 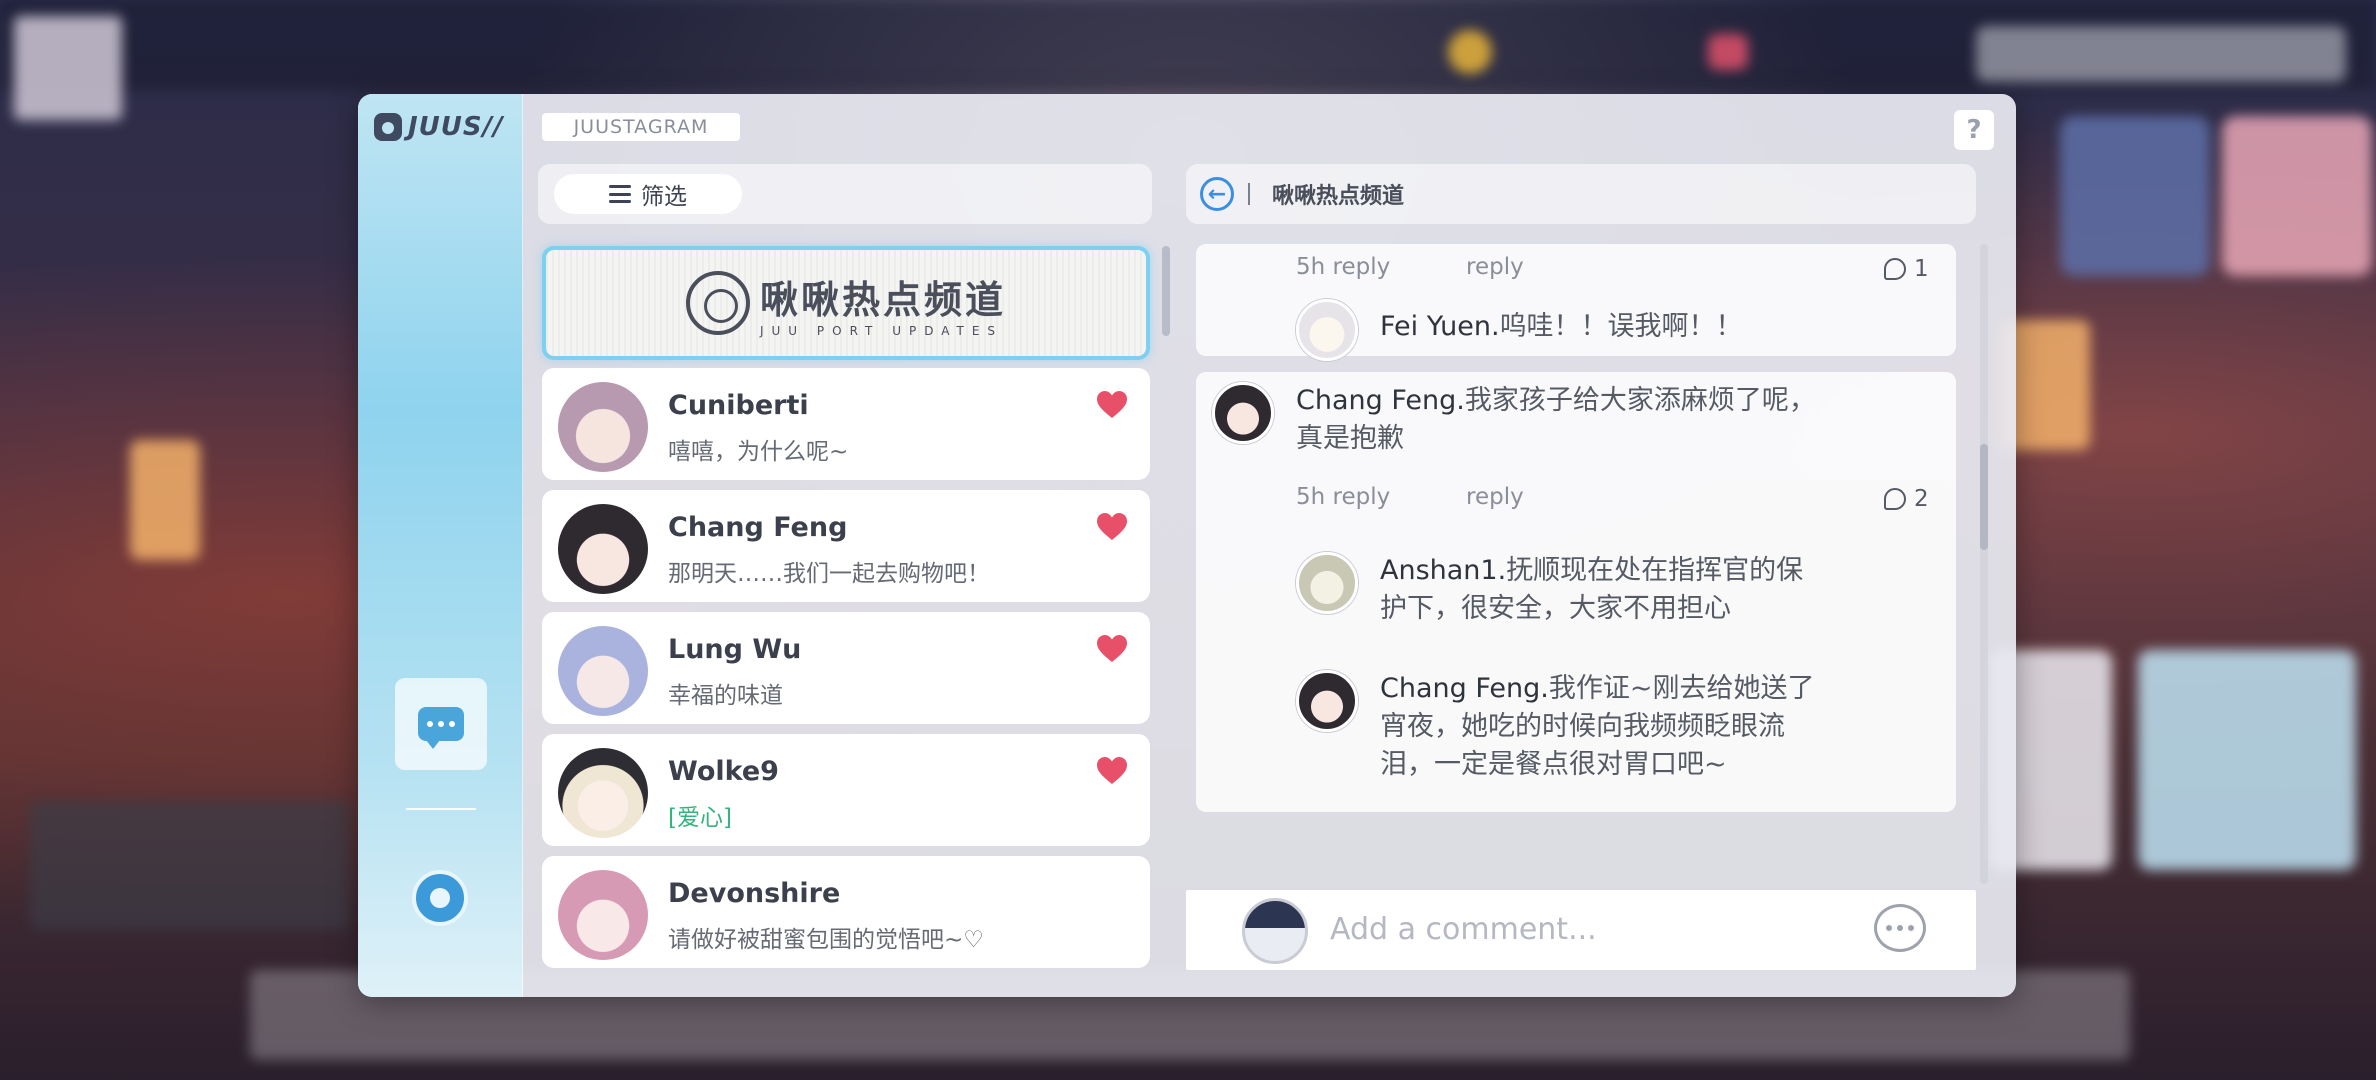 I want to click on channel-card-subtitle: JUU PORT UPDATES, so click(x=881, y=330).